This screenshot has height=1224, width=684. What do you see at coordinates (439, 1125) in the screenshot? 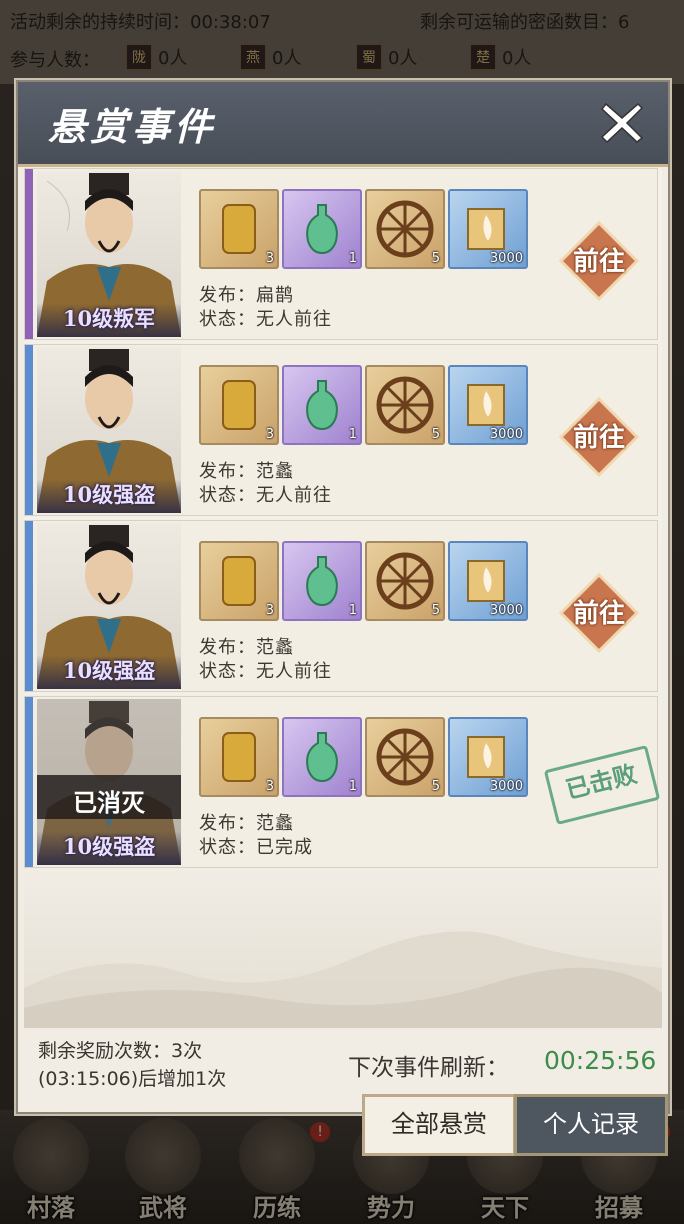
I see `all-bounties-button: 全部悬赏` at bounding box center [439, 1125].